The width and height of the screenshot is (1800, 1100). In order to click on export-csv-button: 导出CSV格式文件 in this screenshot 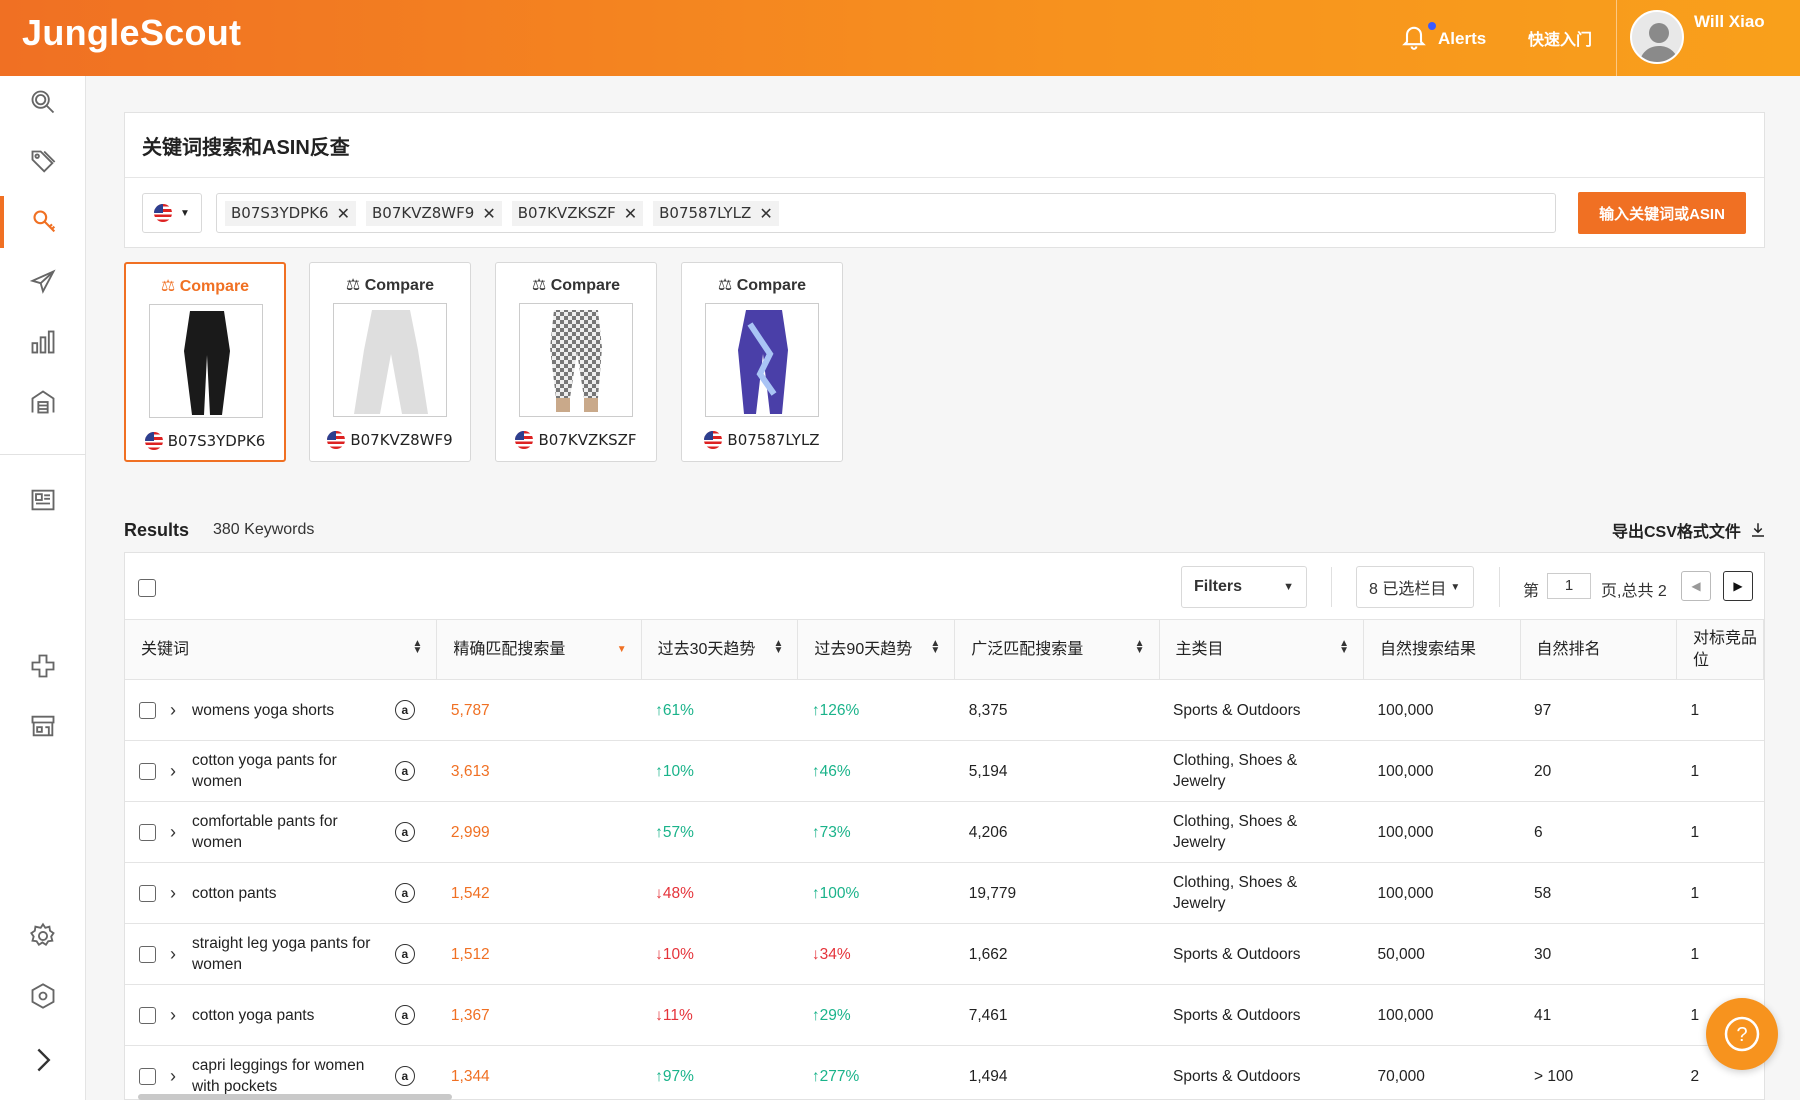, I will do `click(1689, 530)`.